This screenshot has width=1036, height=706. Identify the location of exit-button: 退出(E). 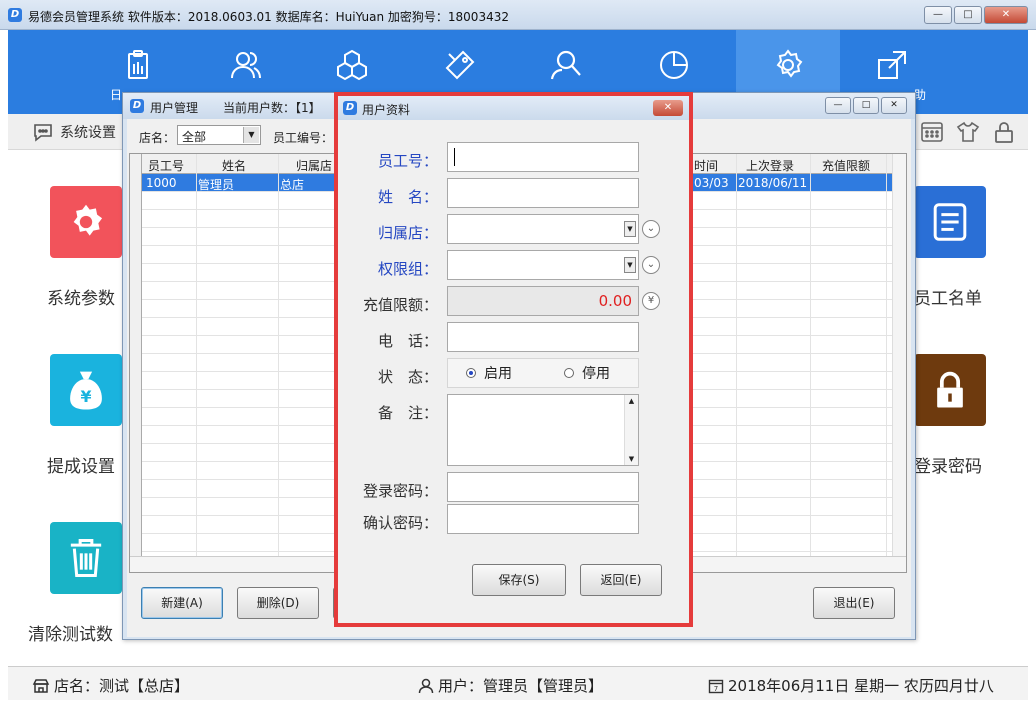
(854, 603).